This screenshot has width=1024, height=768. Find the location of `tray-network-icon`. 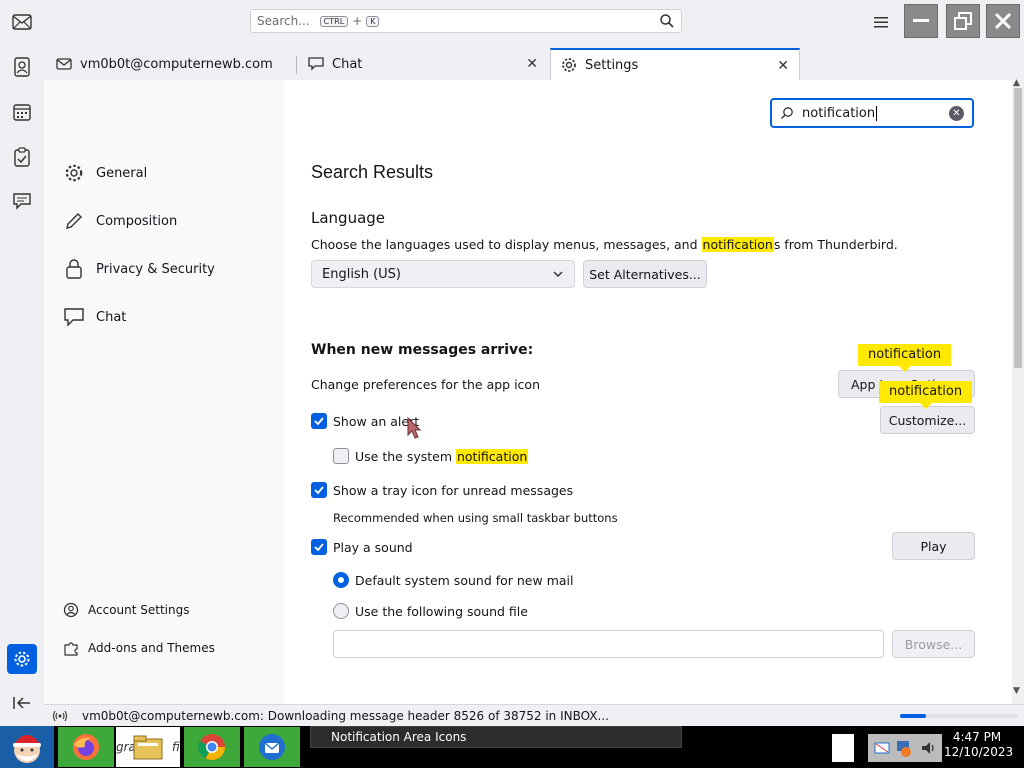

tray-network-icon is located at coordinates (904, 748).